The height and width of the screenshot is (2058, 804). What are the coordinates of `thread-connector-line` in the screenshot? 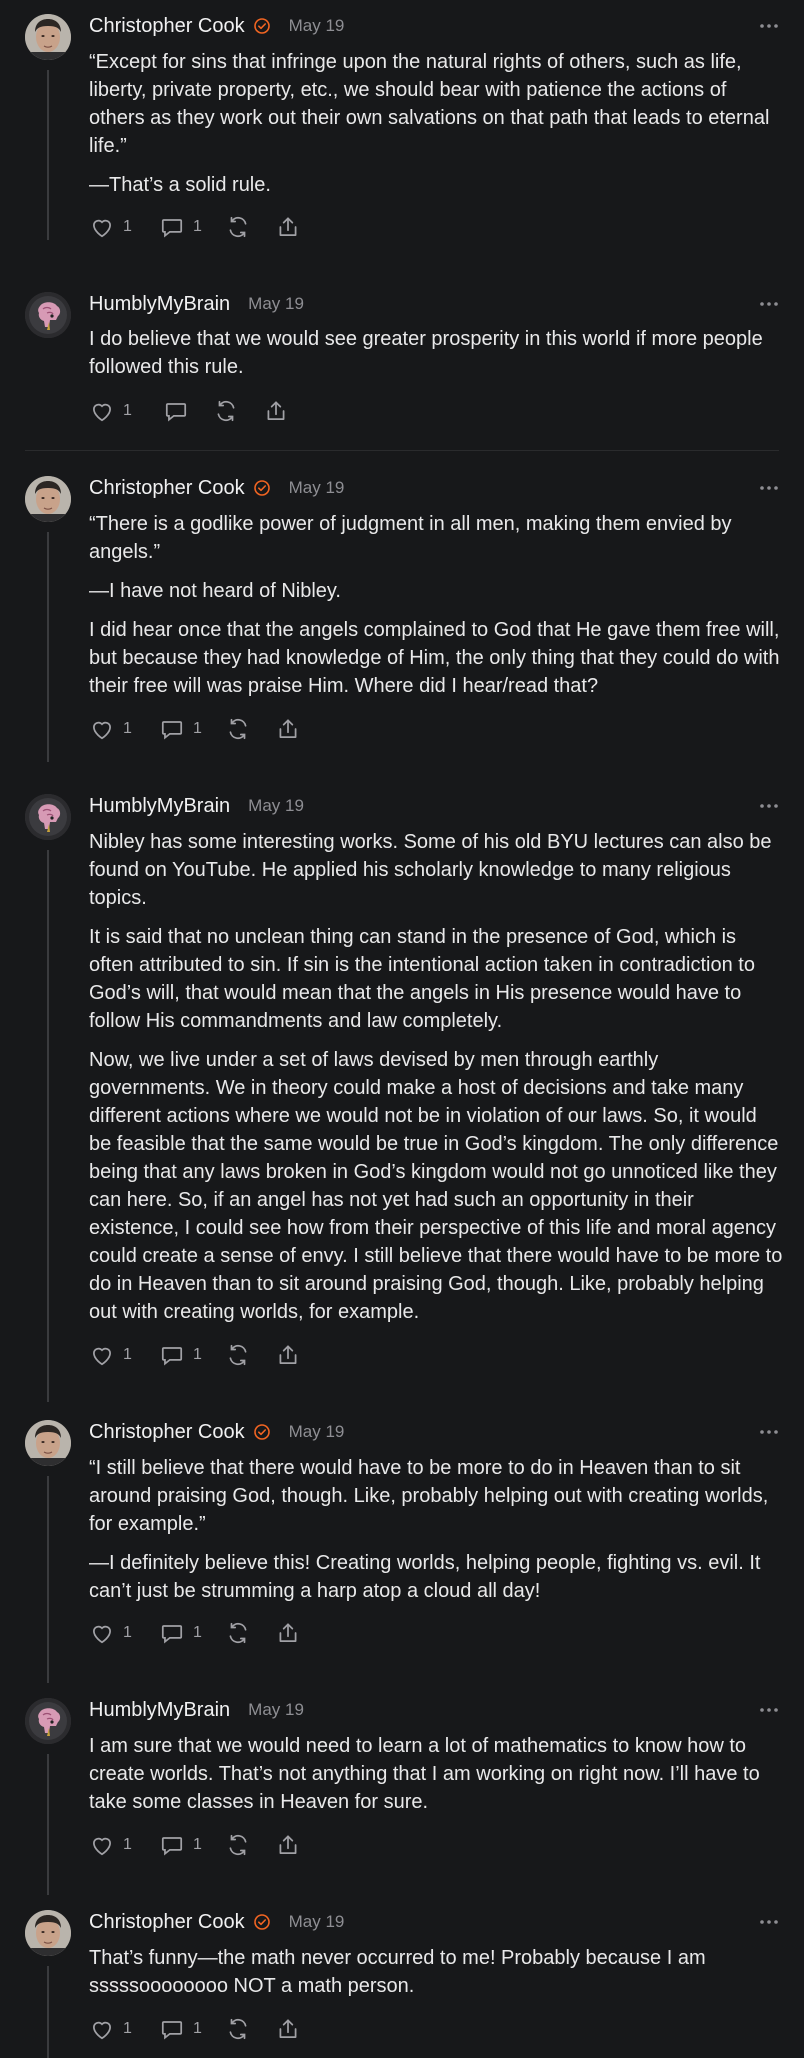 It's located at (48, 2012).